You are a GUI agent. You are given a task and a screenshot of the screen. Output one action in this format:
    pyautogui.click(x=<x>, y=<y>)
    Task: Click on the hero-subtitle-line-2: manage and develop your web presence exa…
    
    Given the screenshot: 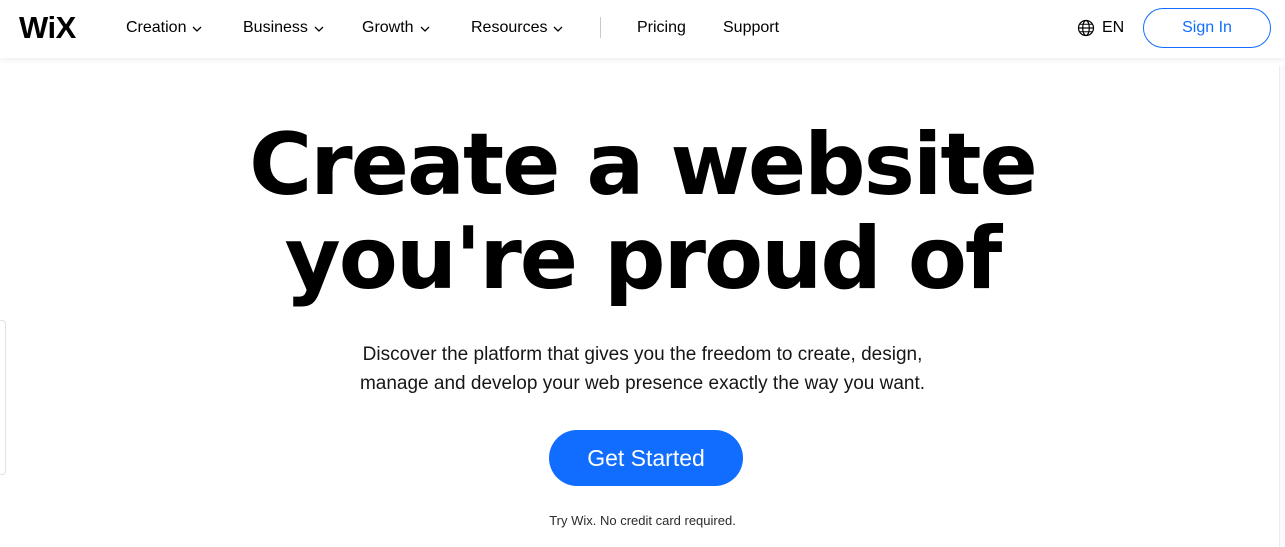 What is the action you would take?
    pyautogui.click(x=642, y=383)
    